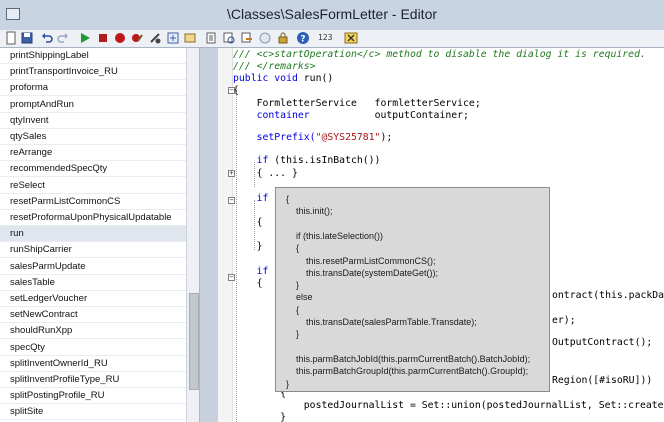 This screenshot has height=422, width=664. What do you see at coordinates (93, 267) in the screenshot?
I see `method-list-item: salesParmUpdate` at bounding box center [93, 267].